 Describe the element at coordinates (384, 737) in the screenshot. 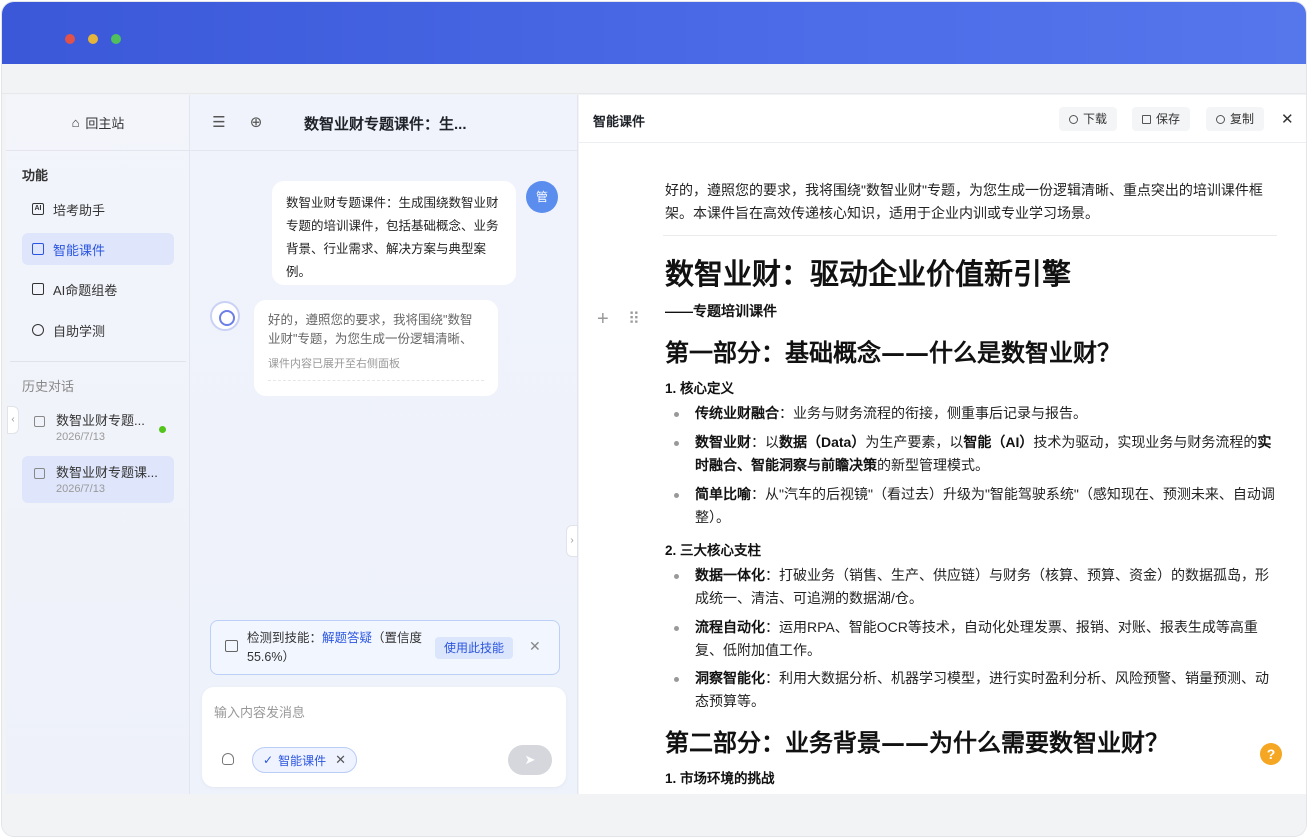

I see `message-composer: ✓ 智能课件 ✕ ➤` at that location.